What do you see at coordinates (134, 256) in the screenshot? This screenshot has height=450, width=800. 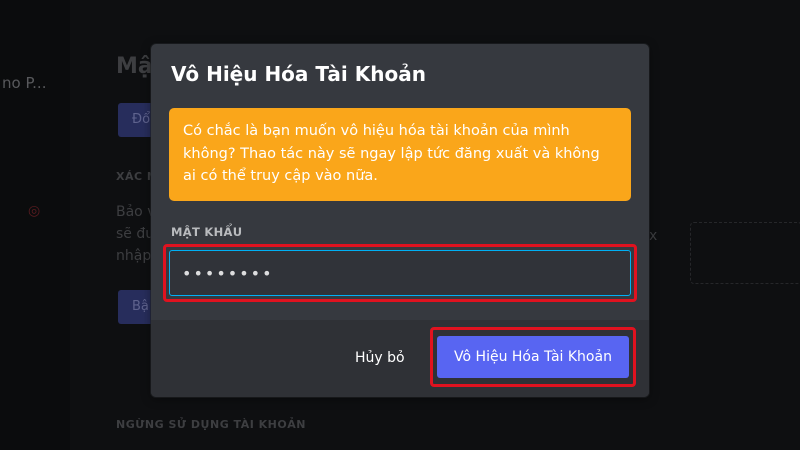 I see `background-text-line: nhập` at bounding box center [134, 256].